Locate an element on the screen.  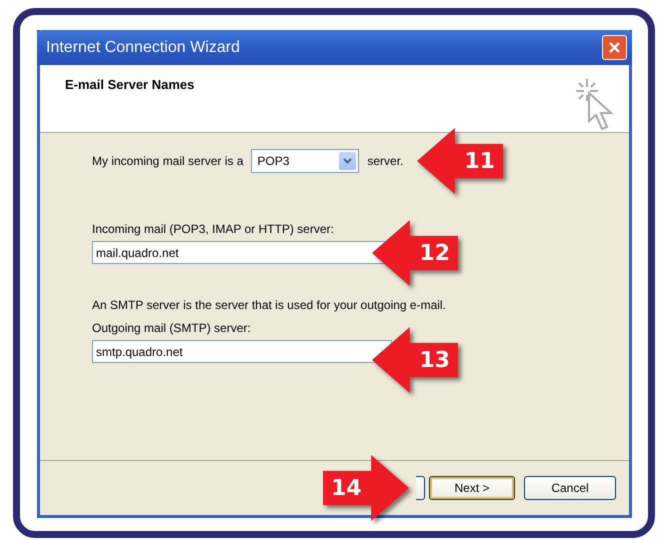
smtp-description: An SMTP server is the server that is used for your outgoing e-mail. is located at coordinates (269, 305).